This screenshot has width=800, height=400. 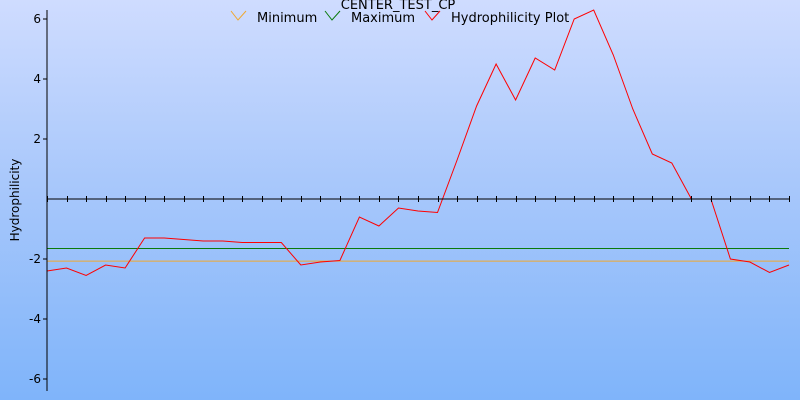 What do you see at coordinates (287, 18) in the screenshot?
I see `legend-minimum-label: Minimum` at bounding box center [287, 18].